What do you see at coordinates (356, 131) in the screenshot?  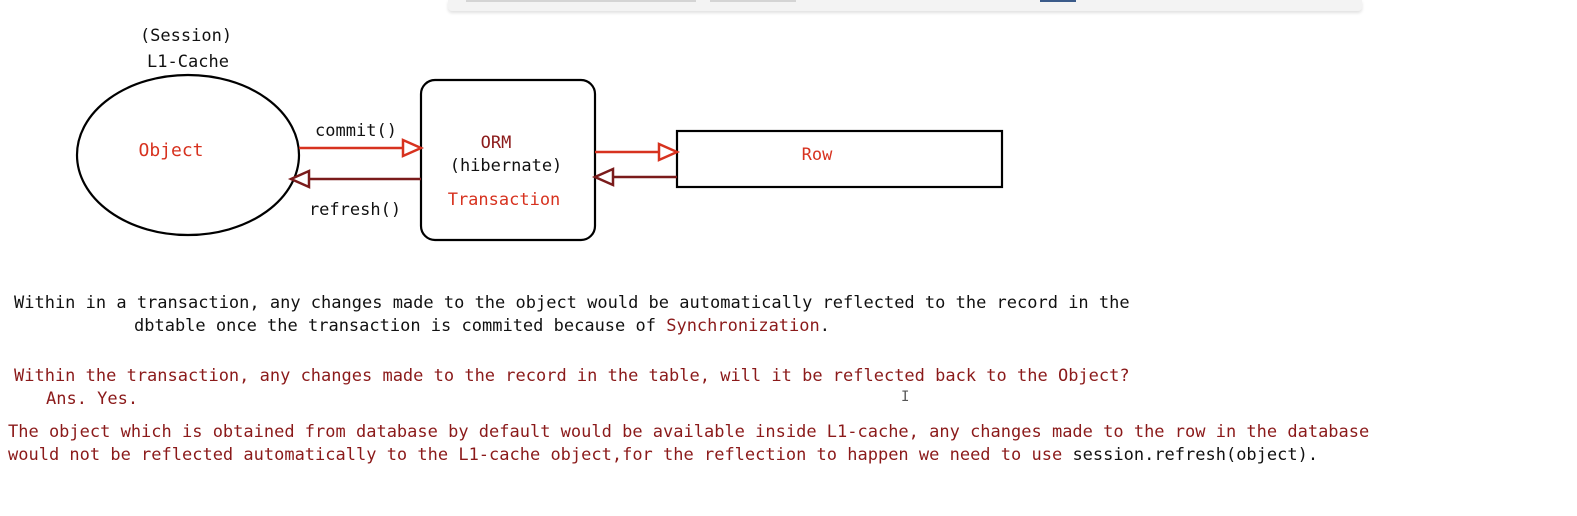 I see `commit-label: commit()` at bounding box center [356, 131].